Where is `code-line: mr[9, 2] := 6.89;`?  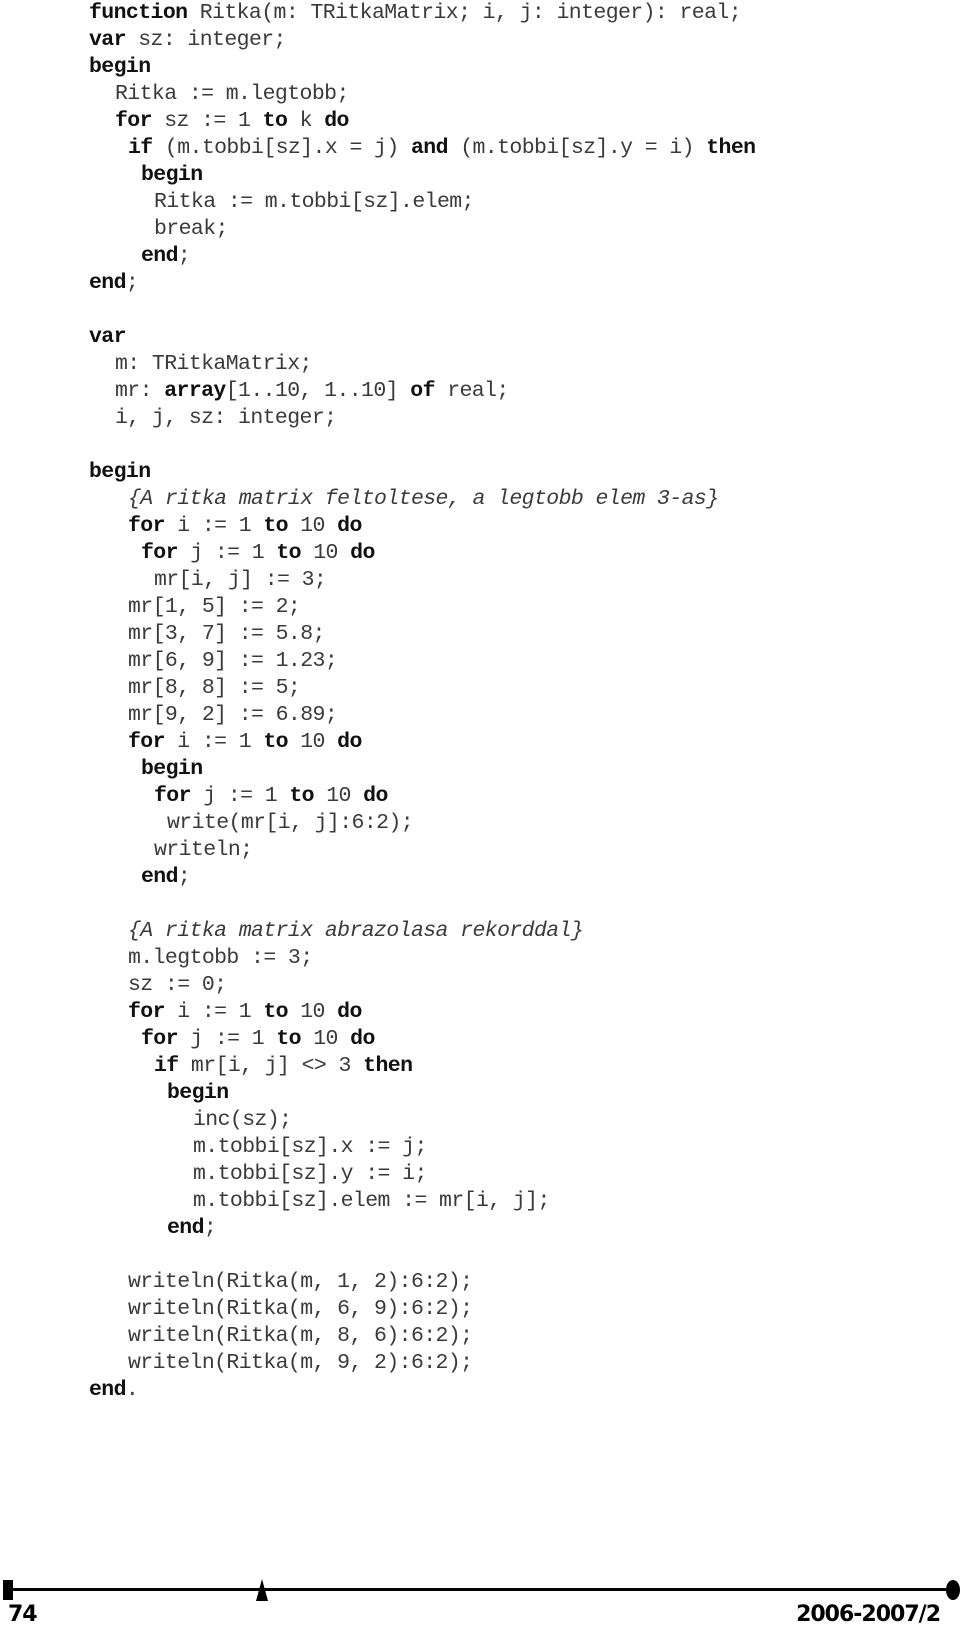 code-line: mr[9, 2] := 6.89; is located at coordinates (233, 715).